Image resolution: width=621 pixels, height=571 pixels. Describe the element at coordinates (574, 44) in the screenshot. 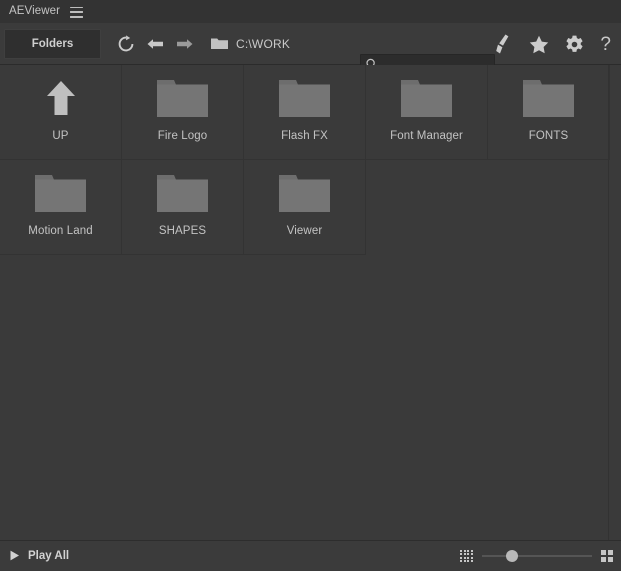

I see `gear-icon` at that location.